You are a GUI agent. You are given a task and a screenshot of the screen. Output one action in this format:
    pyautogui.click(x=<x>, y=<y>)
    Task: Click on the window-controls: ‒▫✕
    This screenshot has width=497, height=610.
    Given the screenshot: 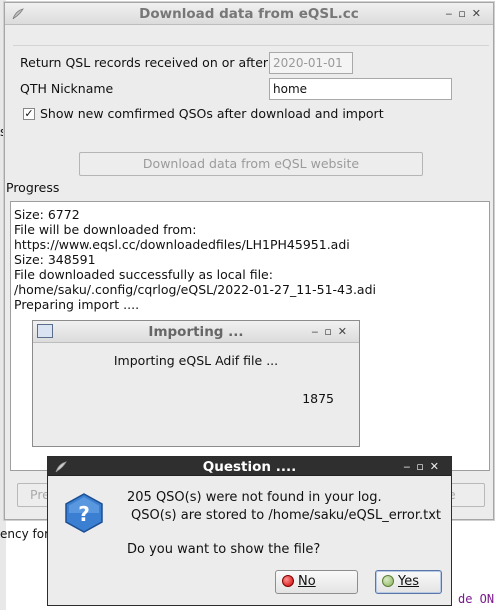 What is the action you would take?
    pyautogui.click(x=466, y=14)
    